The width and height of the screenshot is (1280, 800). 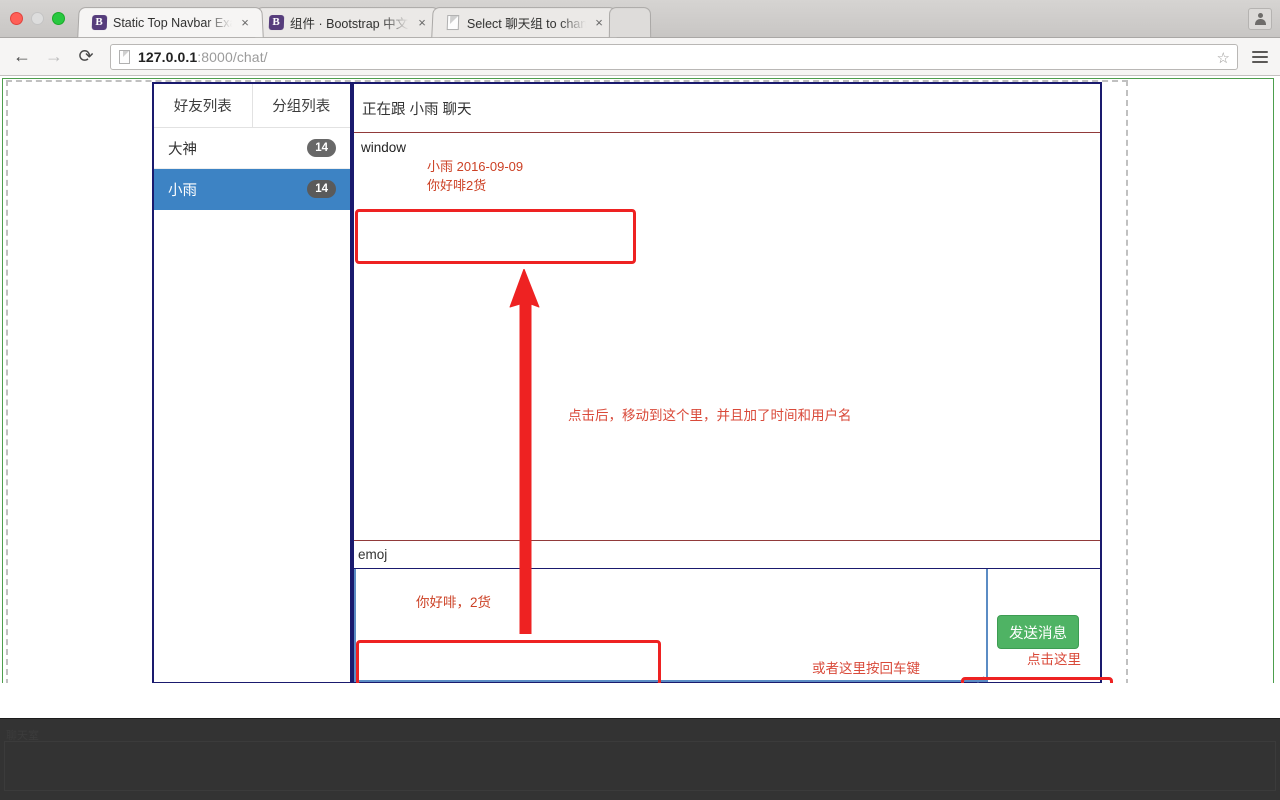 What do you see at coordinates (58, 18) in the screenshot?
I see `zoom-window-button` at bounding box center [58, 18].